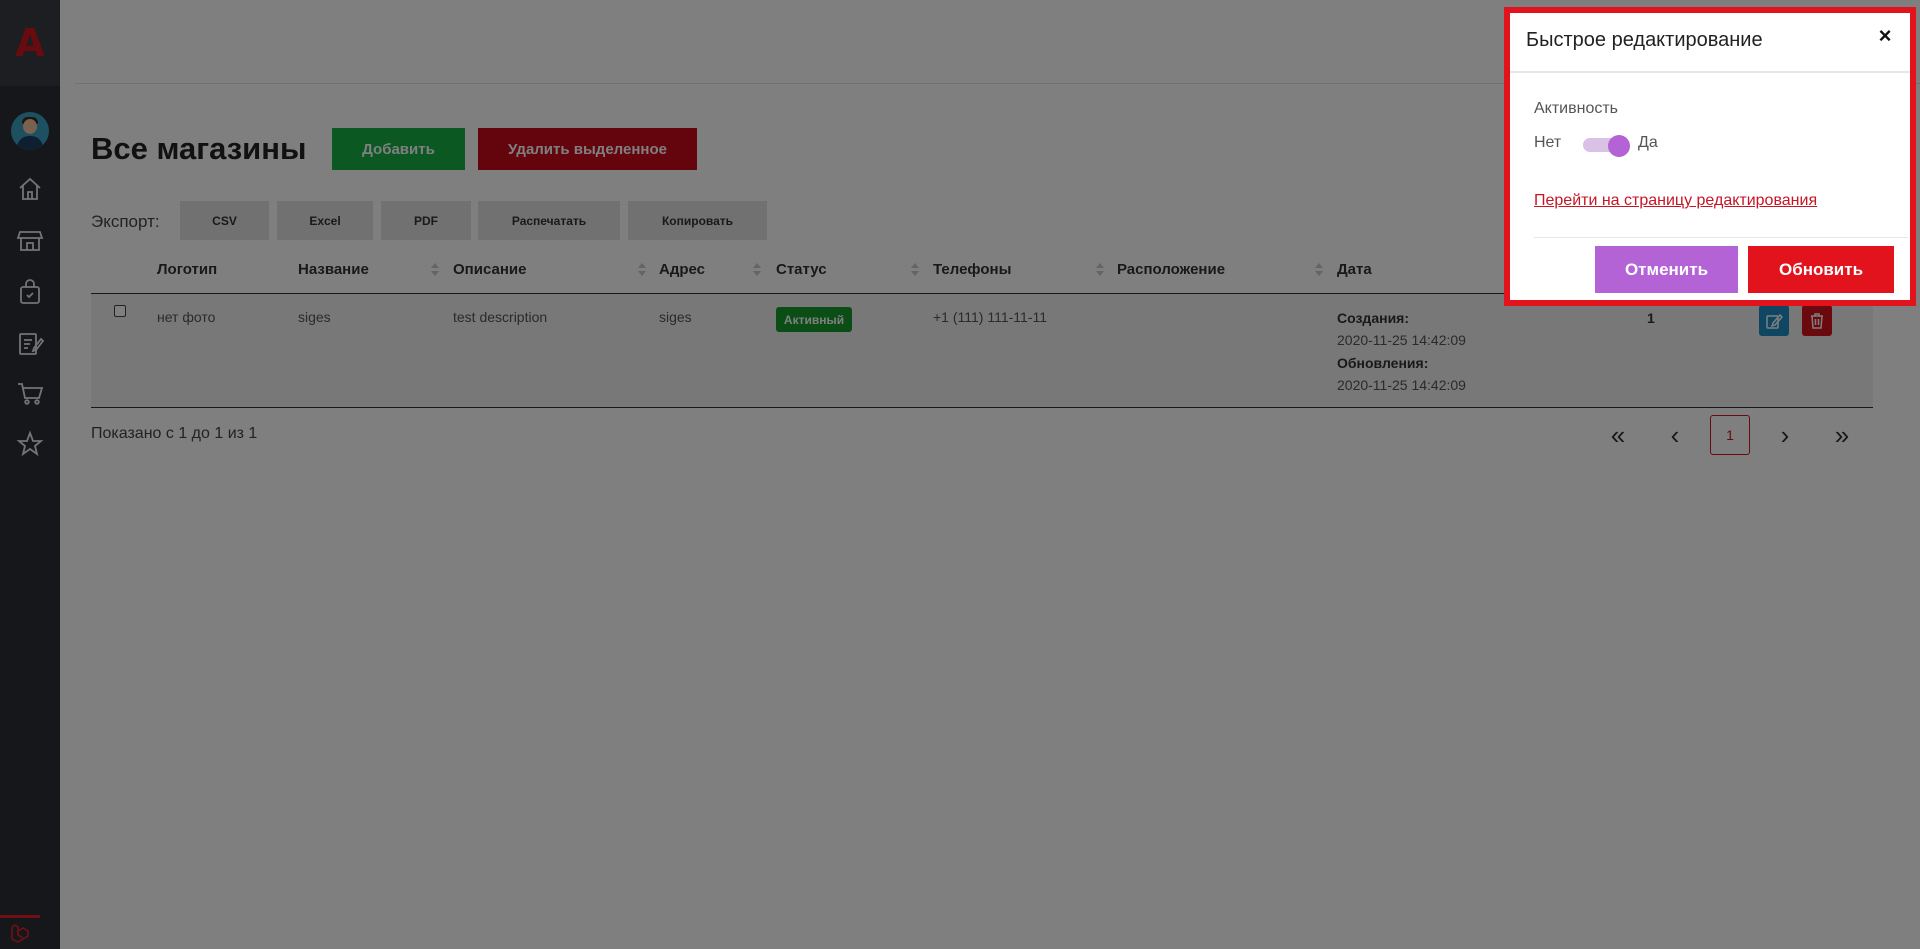  I want to click on activity-toggle, so click(1606, 146).